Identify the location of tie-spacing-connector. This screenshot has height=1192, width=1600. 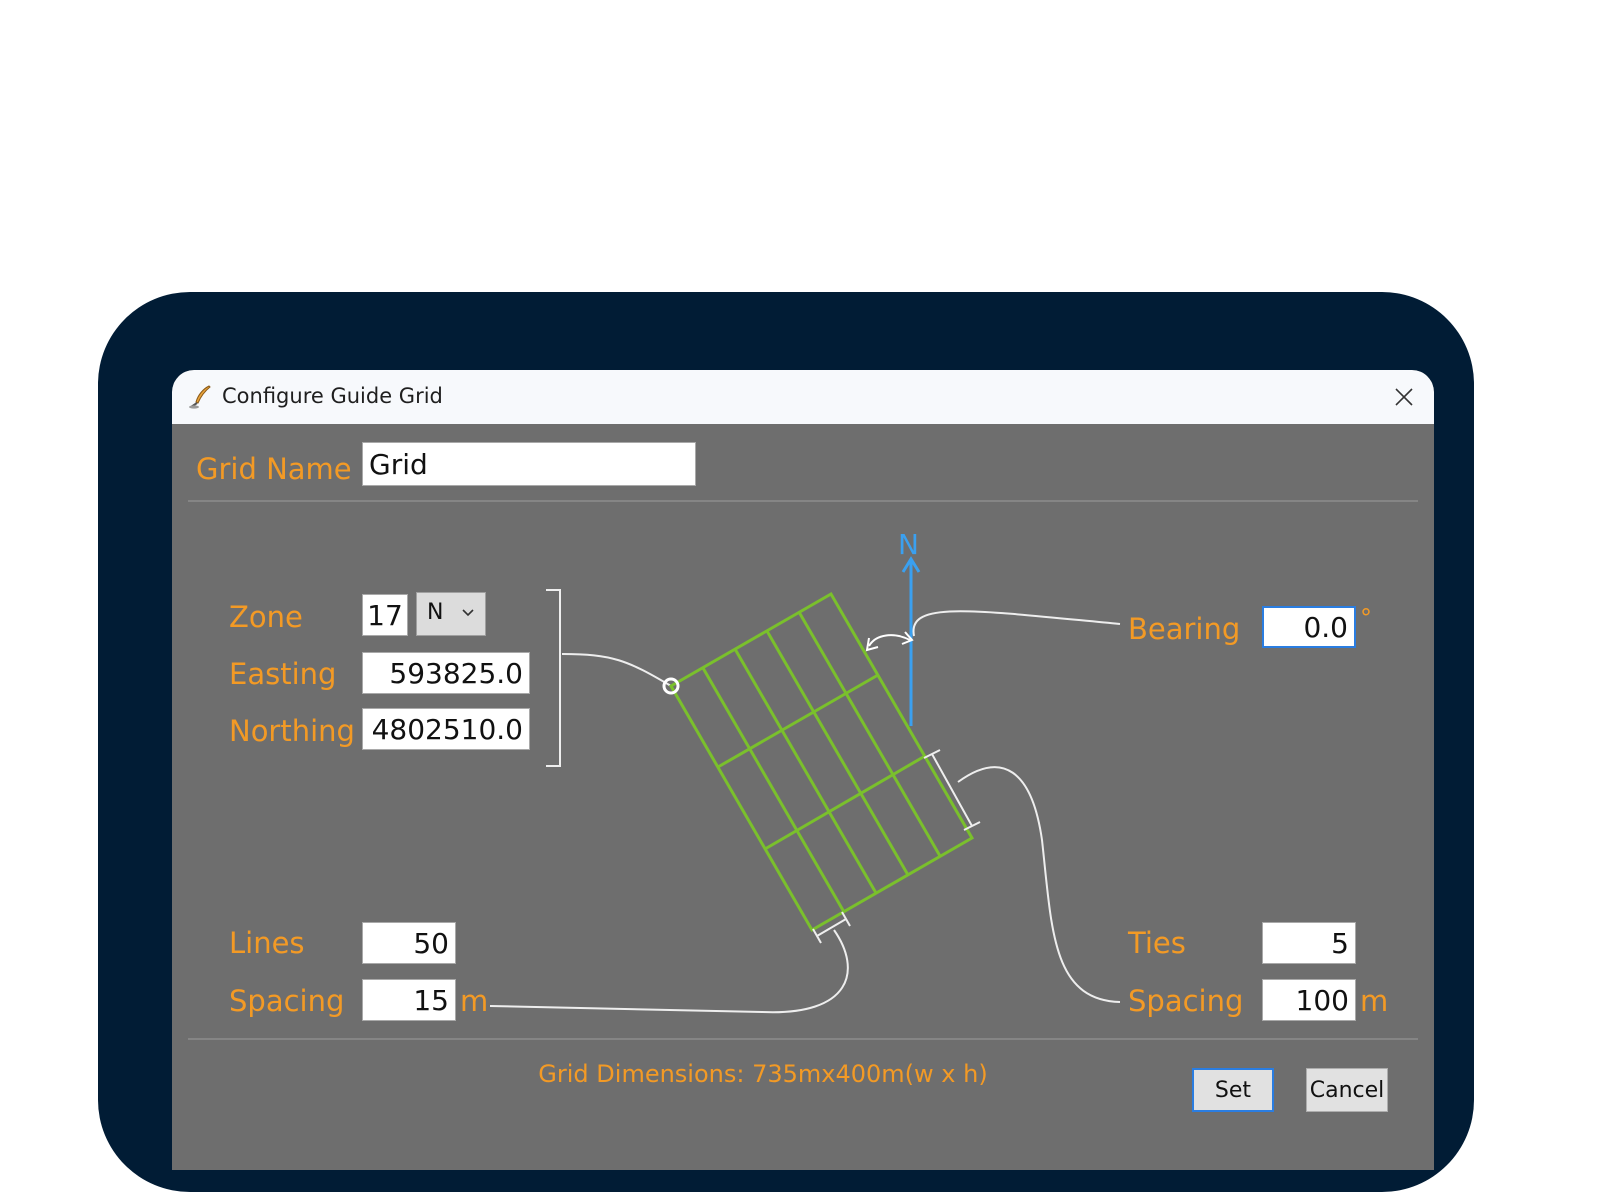
(1039, 884).